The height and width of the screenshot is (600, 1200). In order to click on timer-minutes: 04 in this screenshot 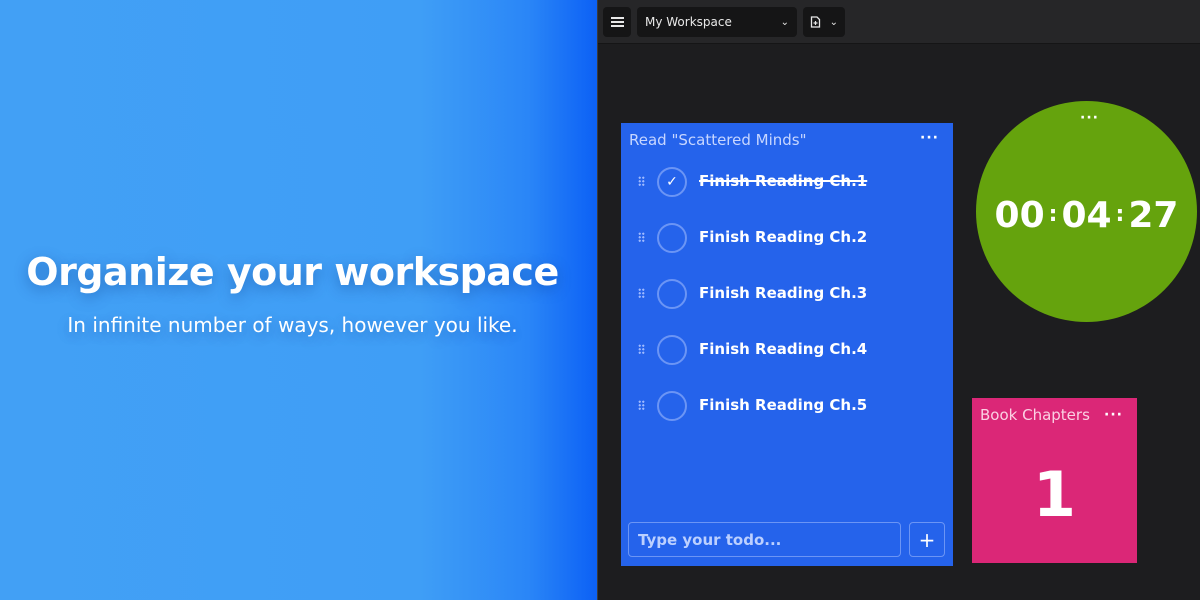, I will do `click(1086, 215)`.